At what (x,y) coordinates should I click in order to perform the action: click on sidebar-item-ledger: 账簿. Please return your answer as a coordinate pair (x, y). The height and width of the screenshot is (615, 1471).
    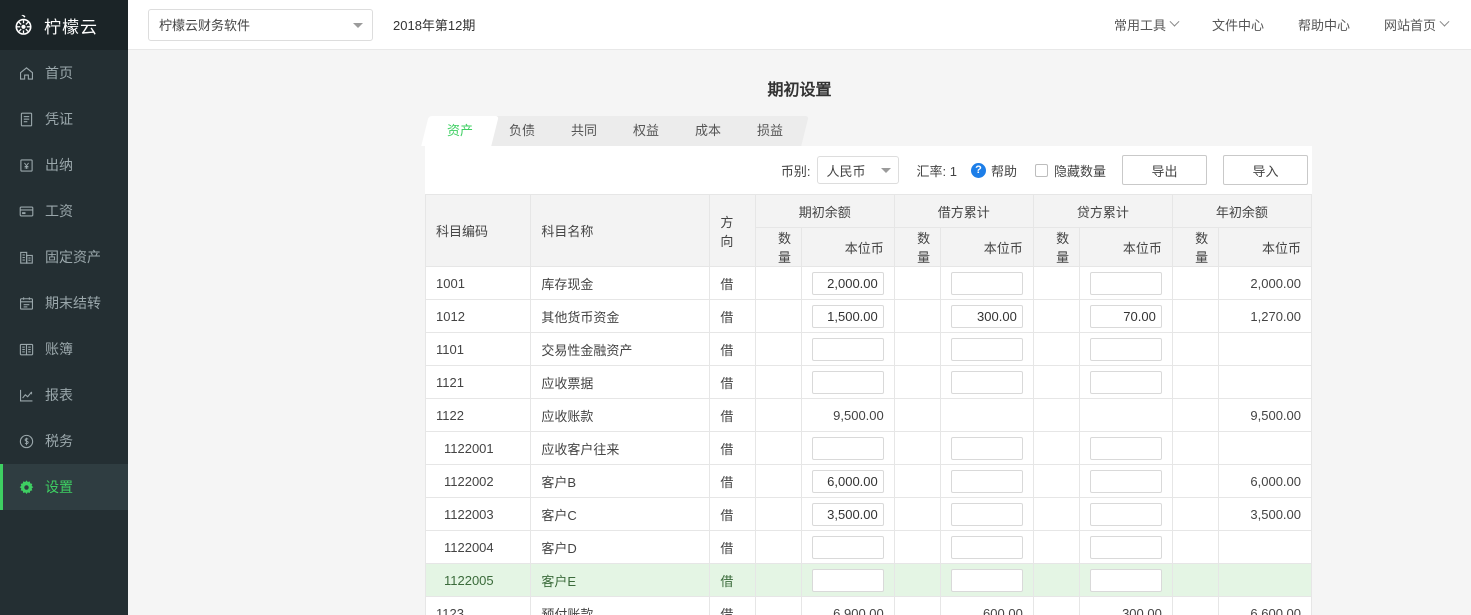
    Looking at the image, I should click on (64, 349).